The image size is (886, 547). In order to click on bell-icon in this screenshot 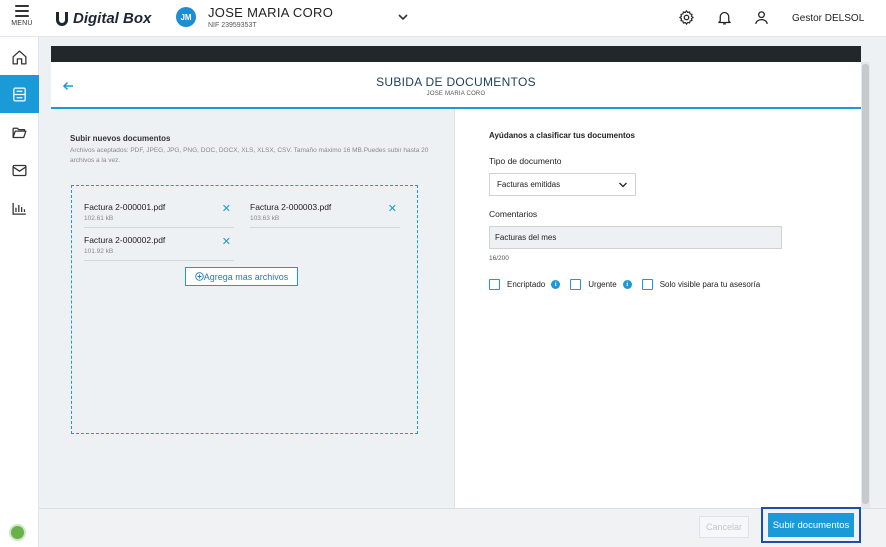, I will do `click(724, 17)`.